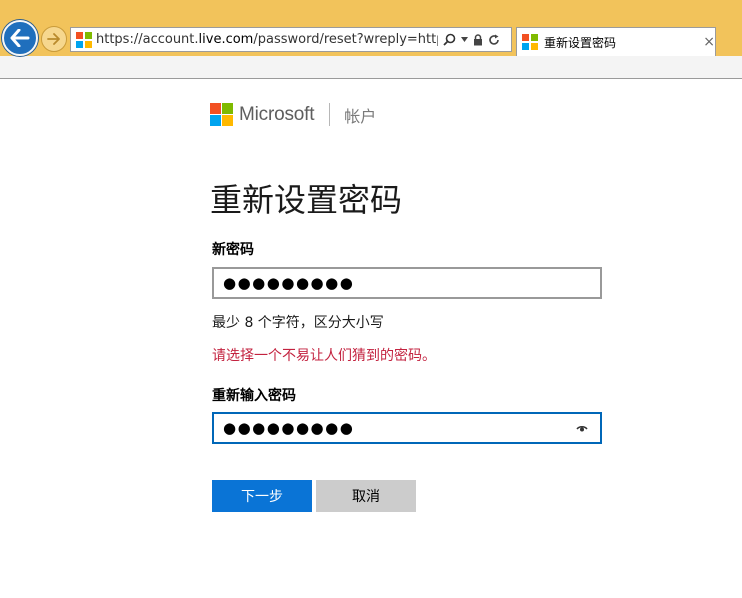 The image size is (742, 598). What do you see at coordinates (366, 496) in the screenshot?
I see `cancel-button: 取消` at bounding box center [366, 496].